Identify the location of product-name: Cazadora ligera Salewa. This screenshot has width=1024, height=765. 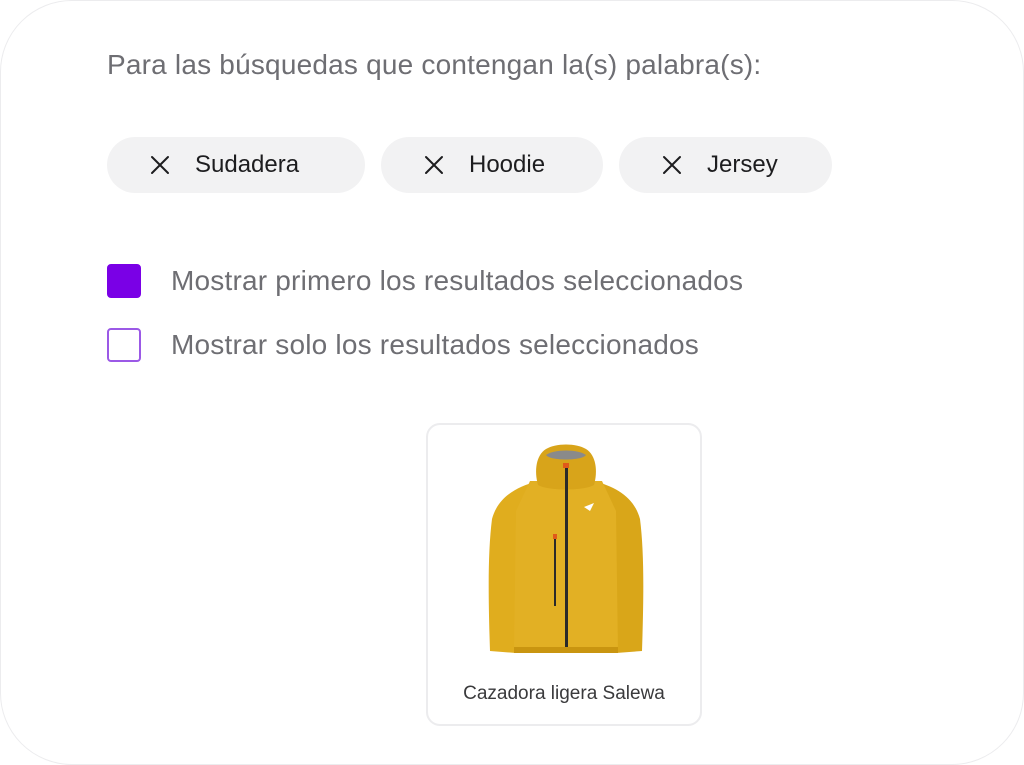
(564, 693).